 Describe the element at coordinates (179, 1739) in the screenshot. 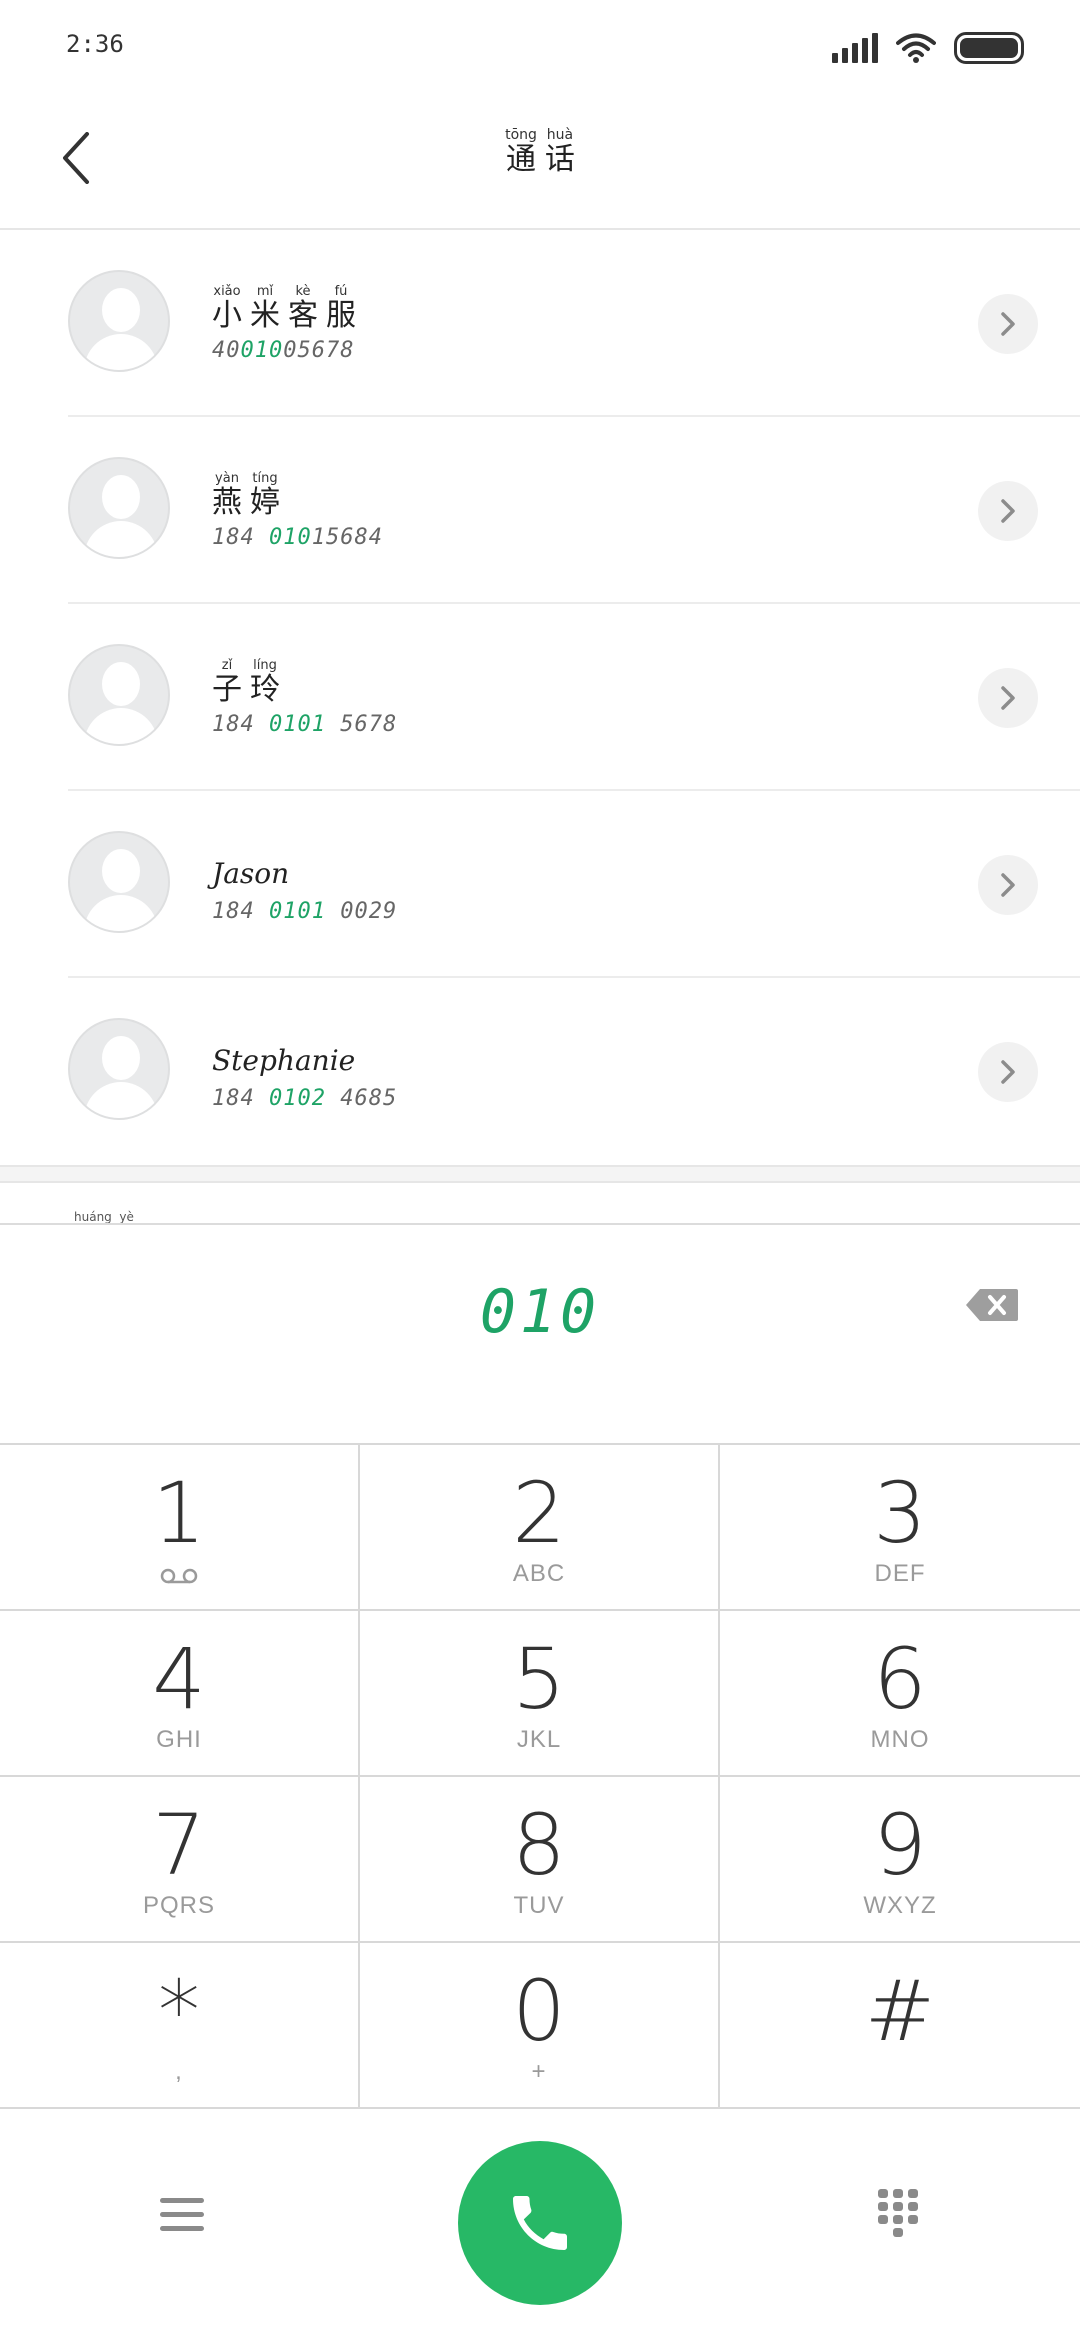

I see `key-letters: GHI` at that location.